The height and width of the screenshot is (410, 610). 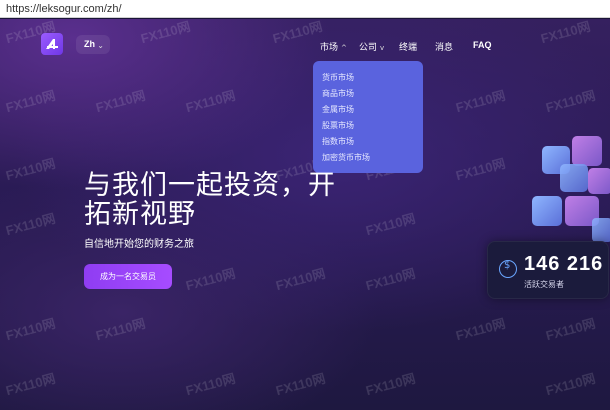 What do you see at coordinates (344, 48) in the screenshot?
I see `chevron-up-icon: ^` at bounding box center [344, 48].